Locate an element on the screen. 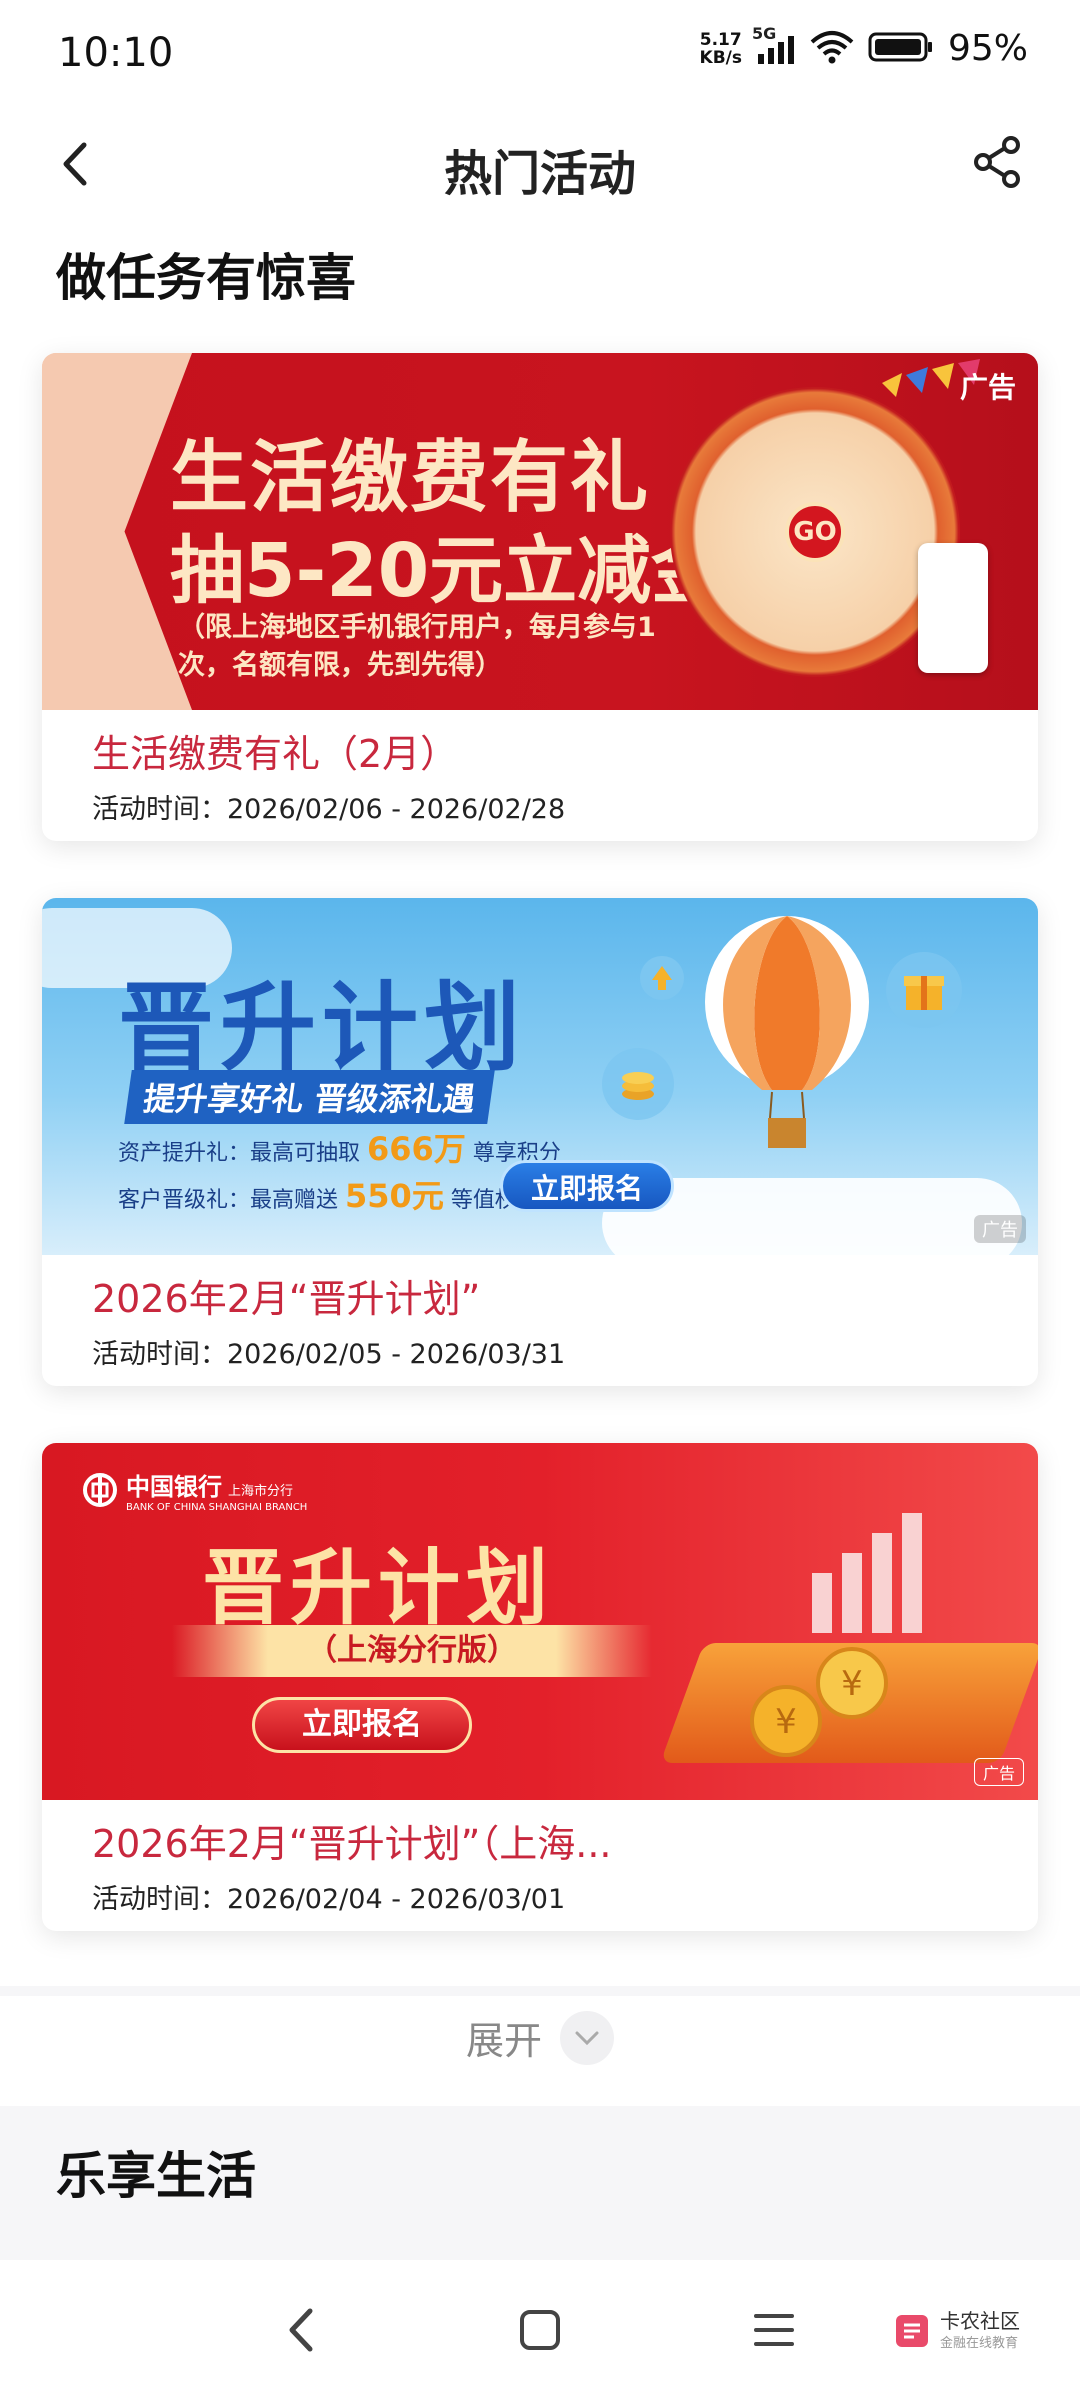  nav-menu-button is located at coordinates (774, 2330).